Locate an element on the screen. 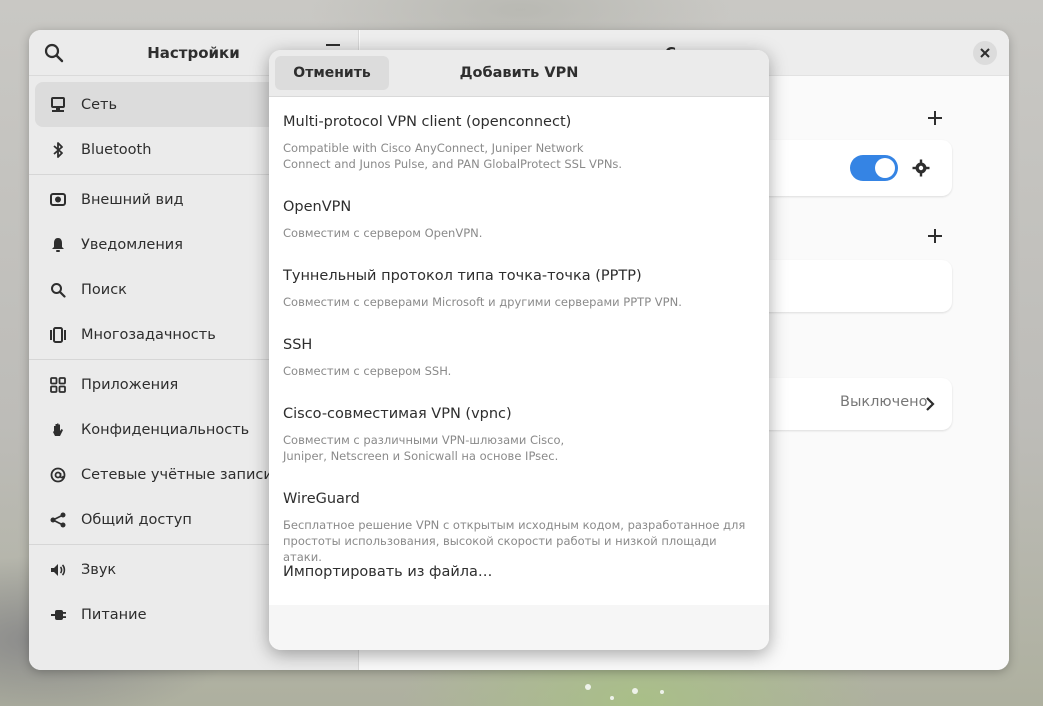 This screenshot has width=1043, height=706. cancel-button: Отменить is located at coordinates (332, 73).